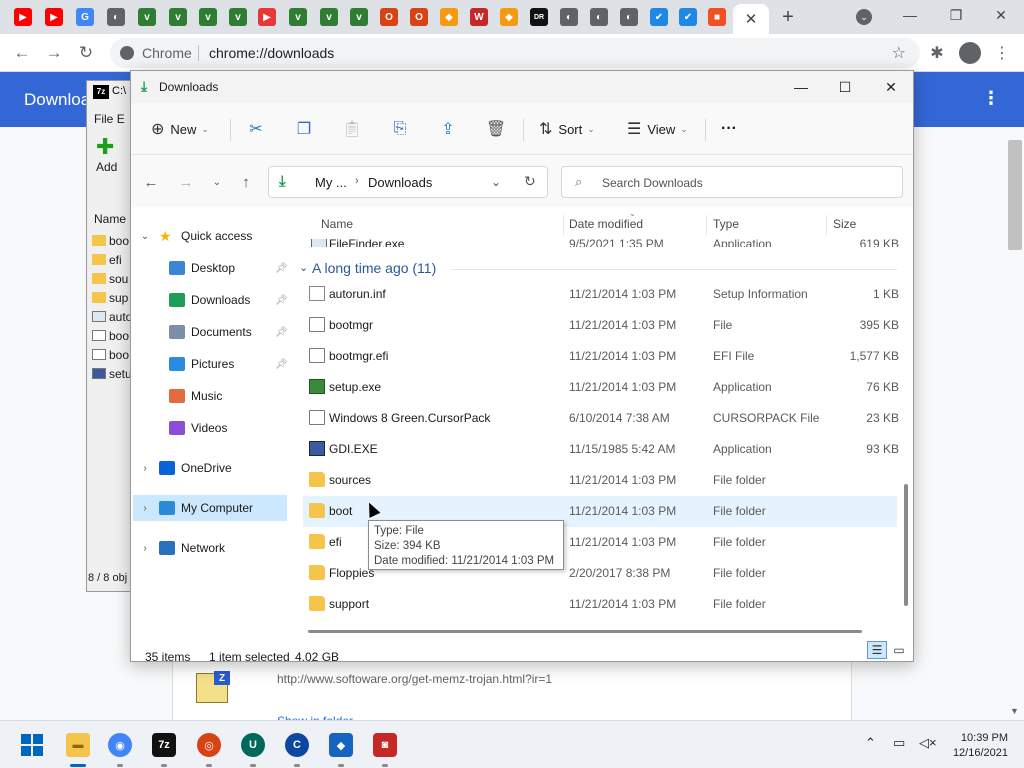 This screenshot has height=768, width=1024. What do you see at coordinates (86, 53) in the screenshot?
I see `reload-icon: ↻` at bounding box center [86, 53].